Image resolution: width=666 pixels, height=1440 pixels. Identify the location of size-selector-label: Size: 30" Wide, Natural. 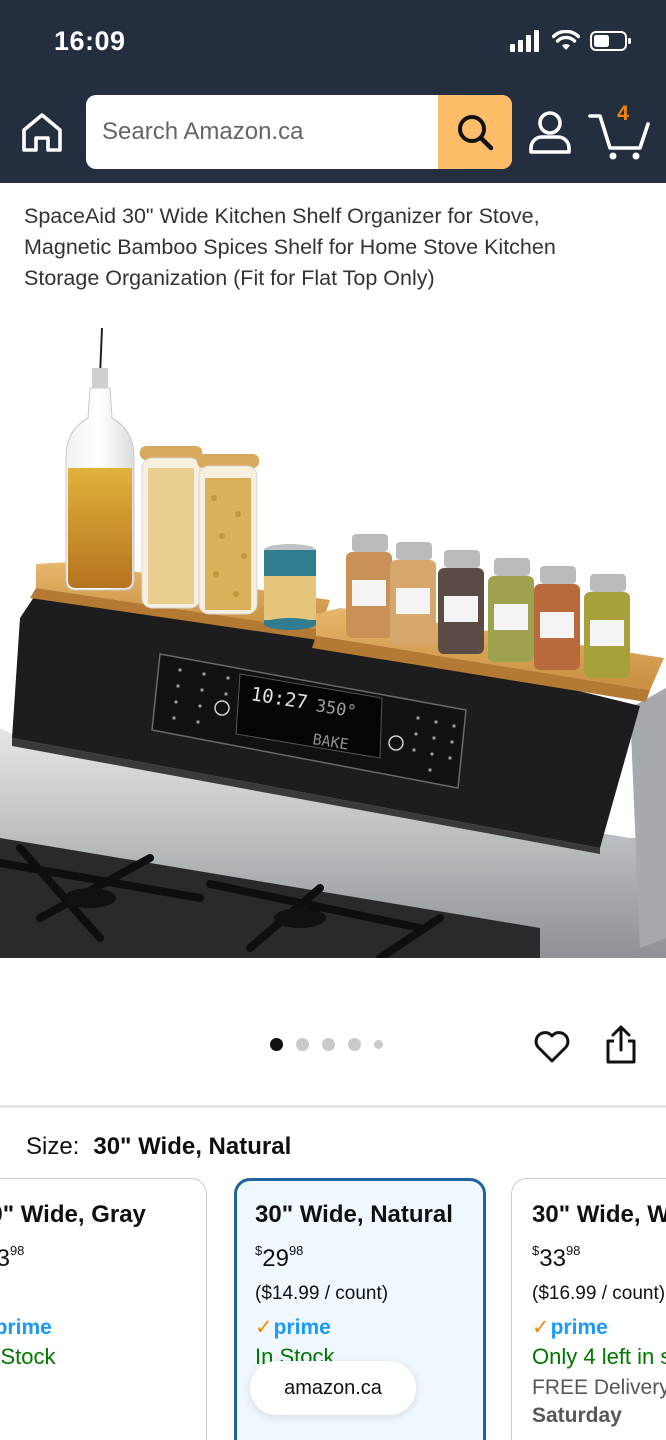
(158, 1147).